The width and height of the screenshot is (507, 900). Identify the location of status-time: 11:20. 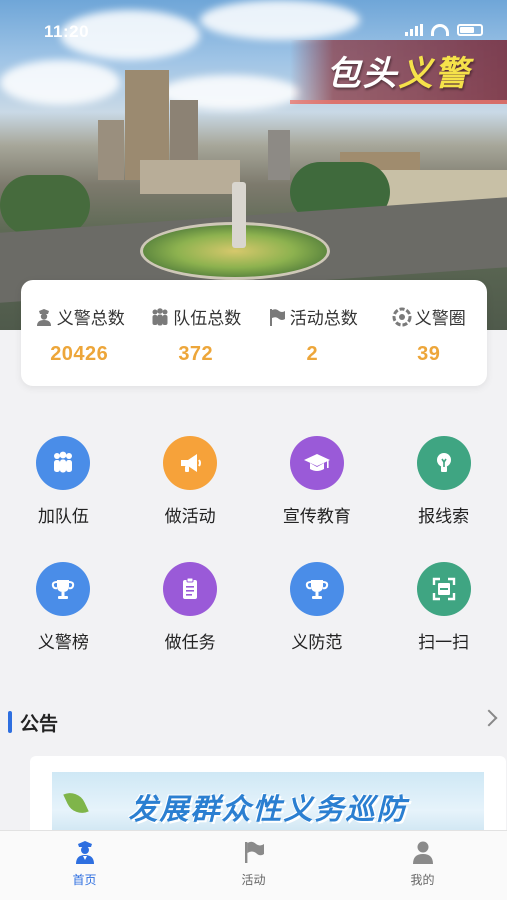
(67, 31).